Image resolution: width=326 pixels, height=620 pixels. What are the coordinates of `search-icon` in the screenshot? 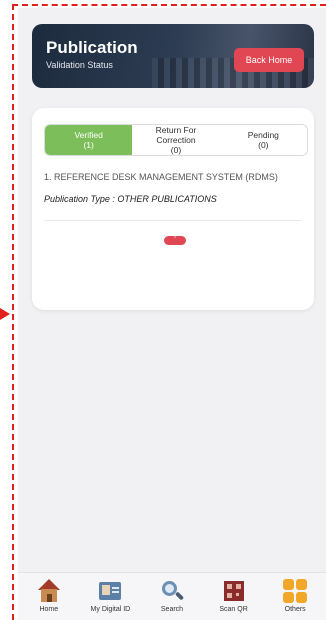 It's located at (172, 591).